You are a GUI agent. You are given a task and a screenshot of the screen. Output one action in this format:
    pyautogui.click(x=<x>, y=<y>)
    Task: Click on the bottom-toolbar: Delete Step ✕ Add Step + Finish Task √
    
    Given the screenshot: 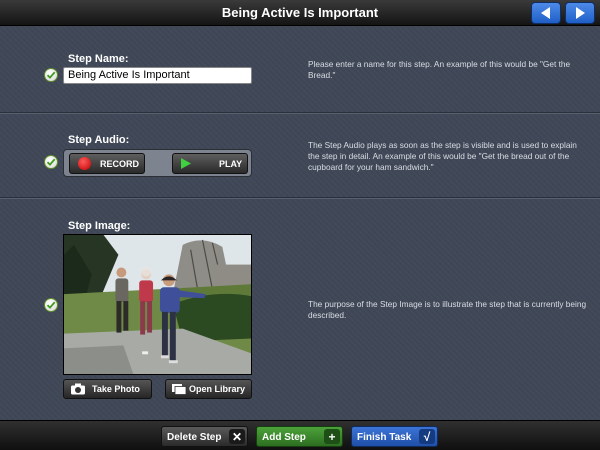 What is the action you would take?
    pyautogui.click(x=300, y=435)
    